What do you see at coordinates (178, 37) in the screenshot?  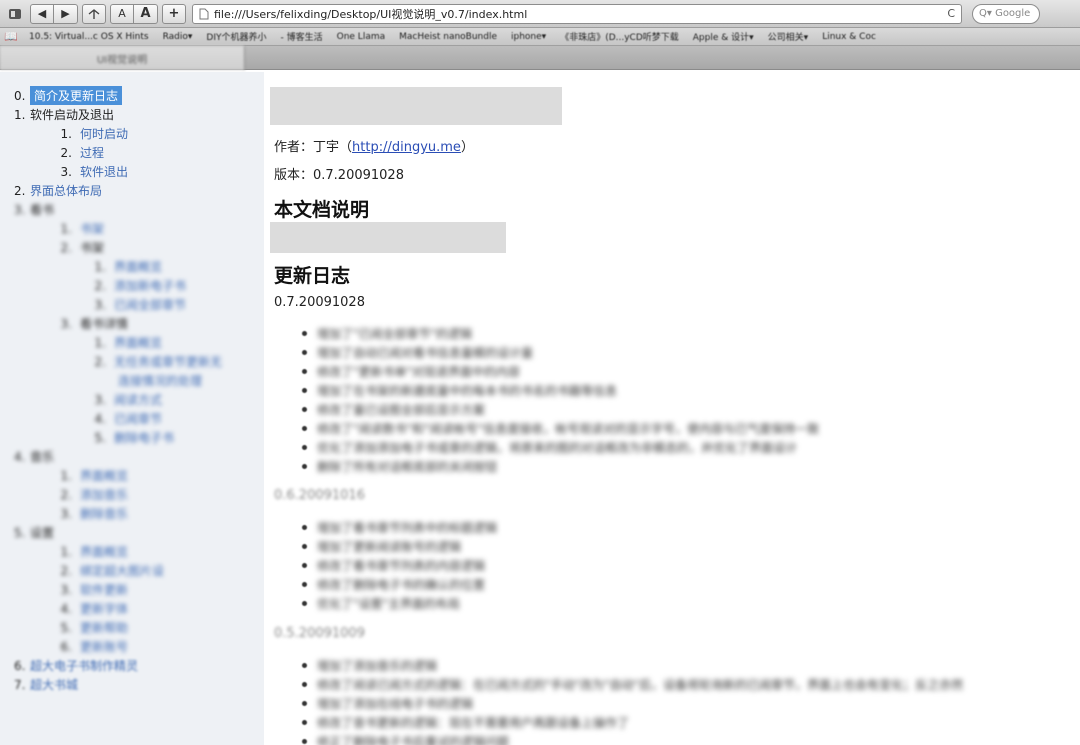 I see `bookmark-item: Radio▾` at bounding box center [178, 37].